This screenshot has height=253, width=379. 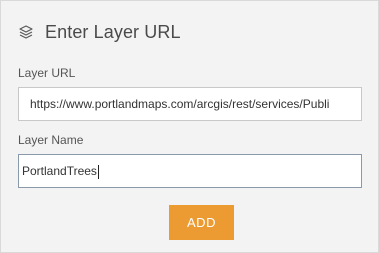 What do you see at coordinates (51, 140) in the screenshot?
I see `layer-name-label: Layer Name` at bounding box center [51, 140].